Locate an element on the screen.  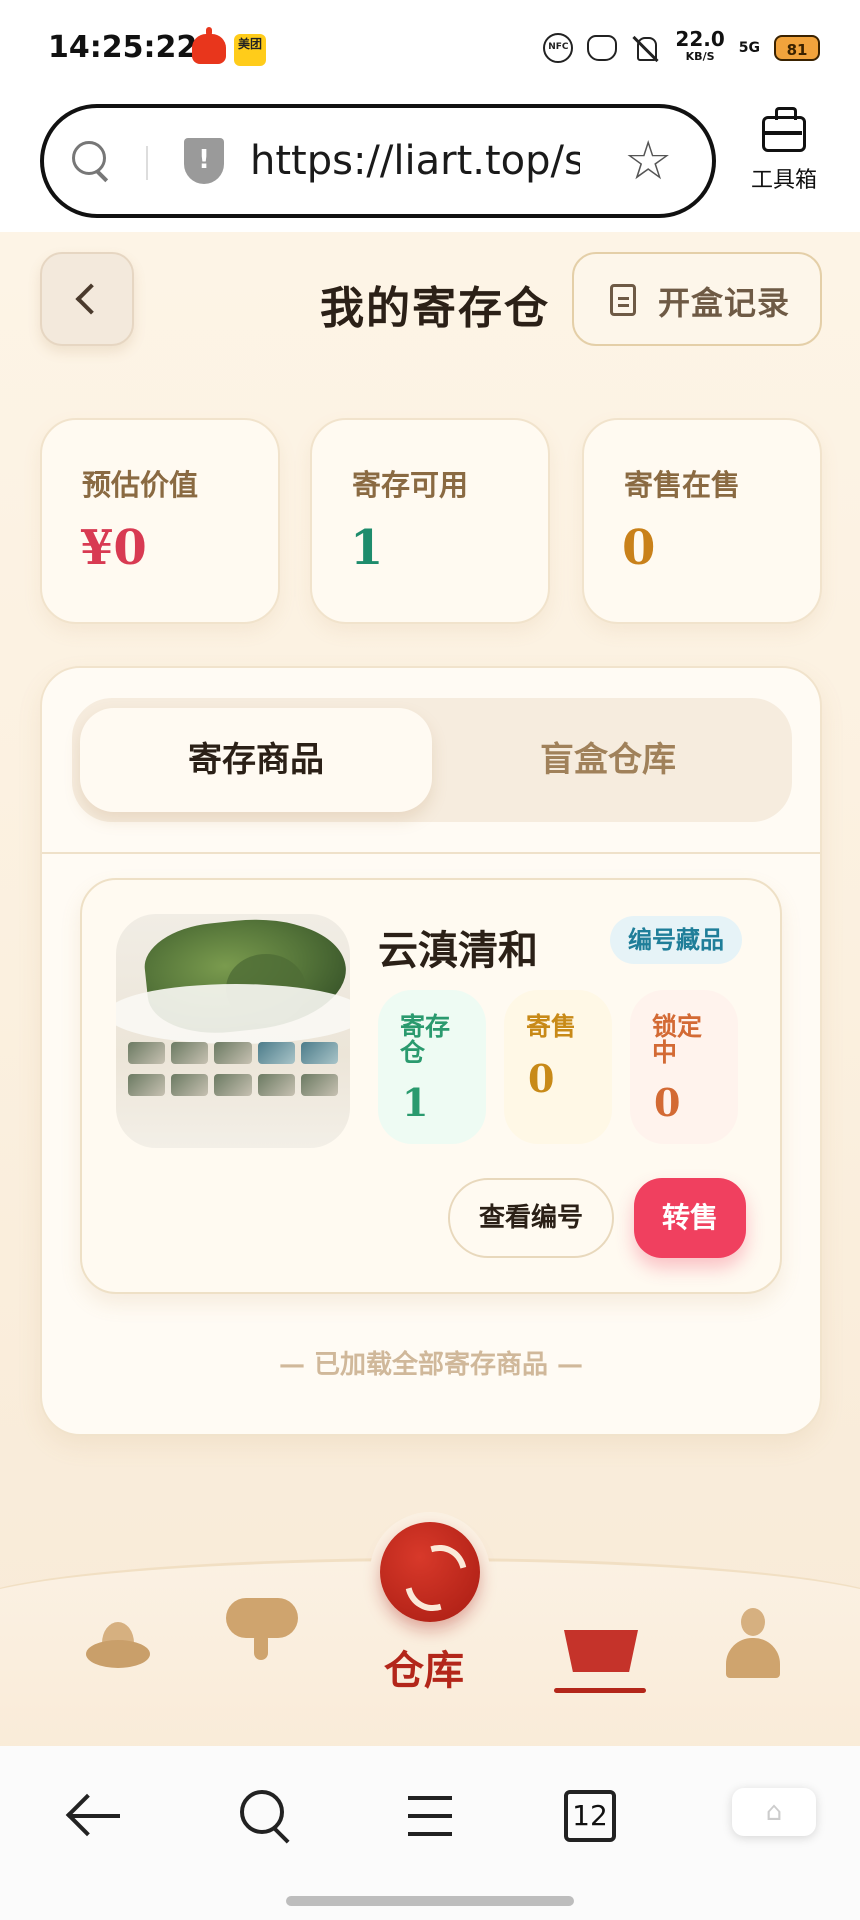
meituan-app-icon: 美团 is located at coordinates (250, 50).